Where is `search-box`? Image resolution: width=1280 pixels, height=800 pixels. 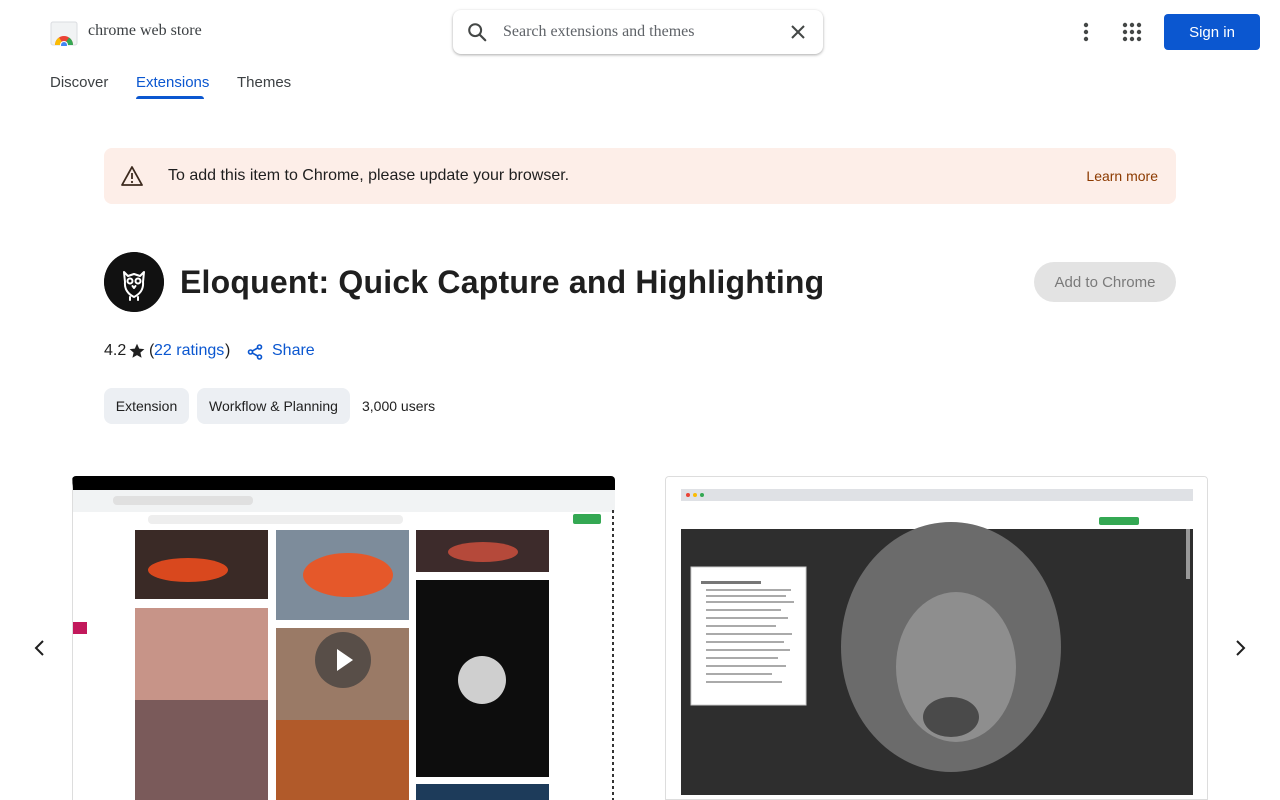 search-box is located at coordinates (638, 32).